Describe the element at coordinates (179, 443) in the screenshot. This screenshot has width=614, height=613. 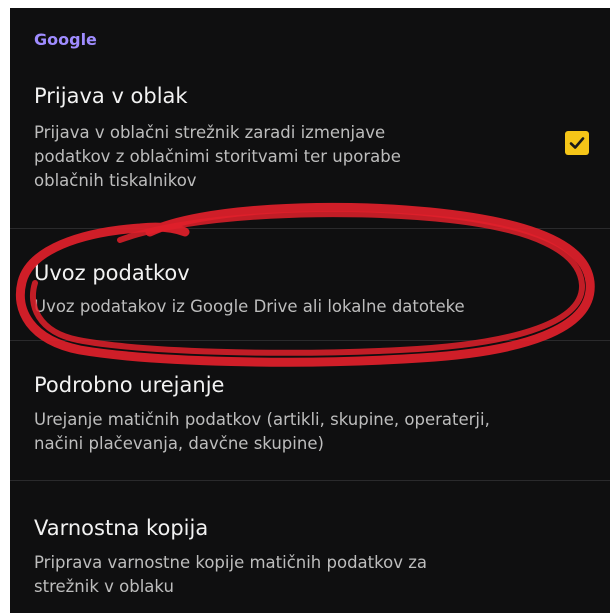
I see `pref-summary-line: načini plačevanja, davčne skupine)` at that location.